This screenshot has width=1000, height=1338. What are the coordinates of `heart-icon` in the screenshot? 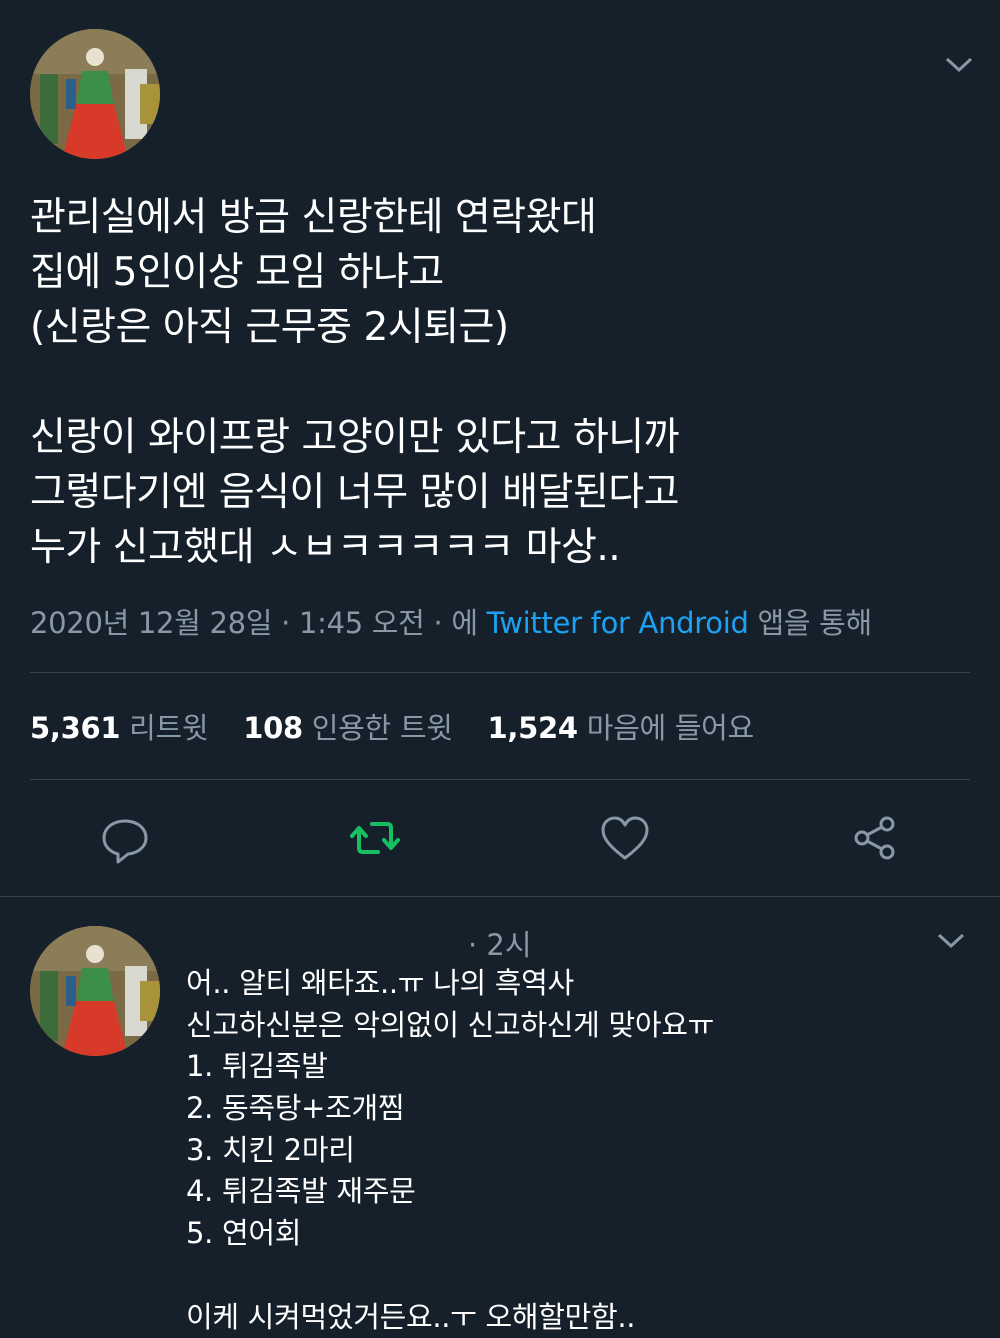 It's located at (625, 838).